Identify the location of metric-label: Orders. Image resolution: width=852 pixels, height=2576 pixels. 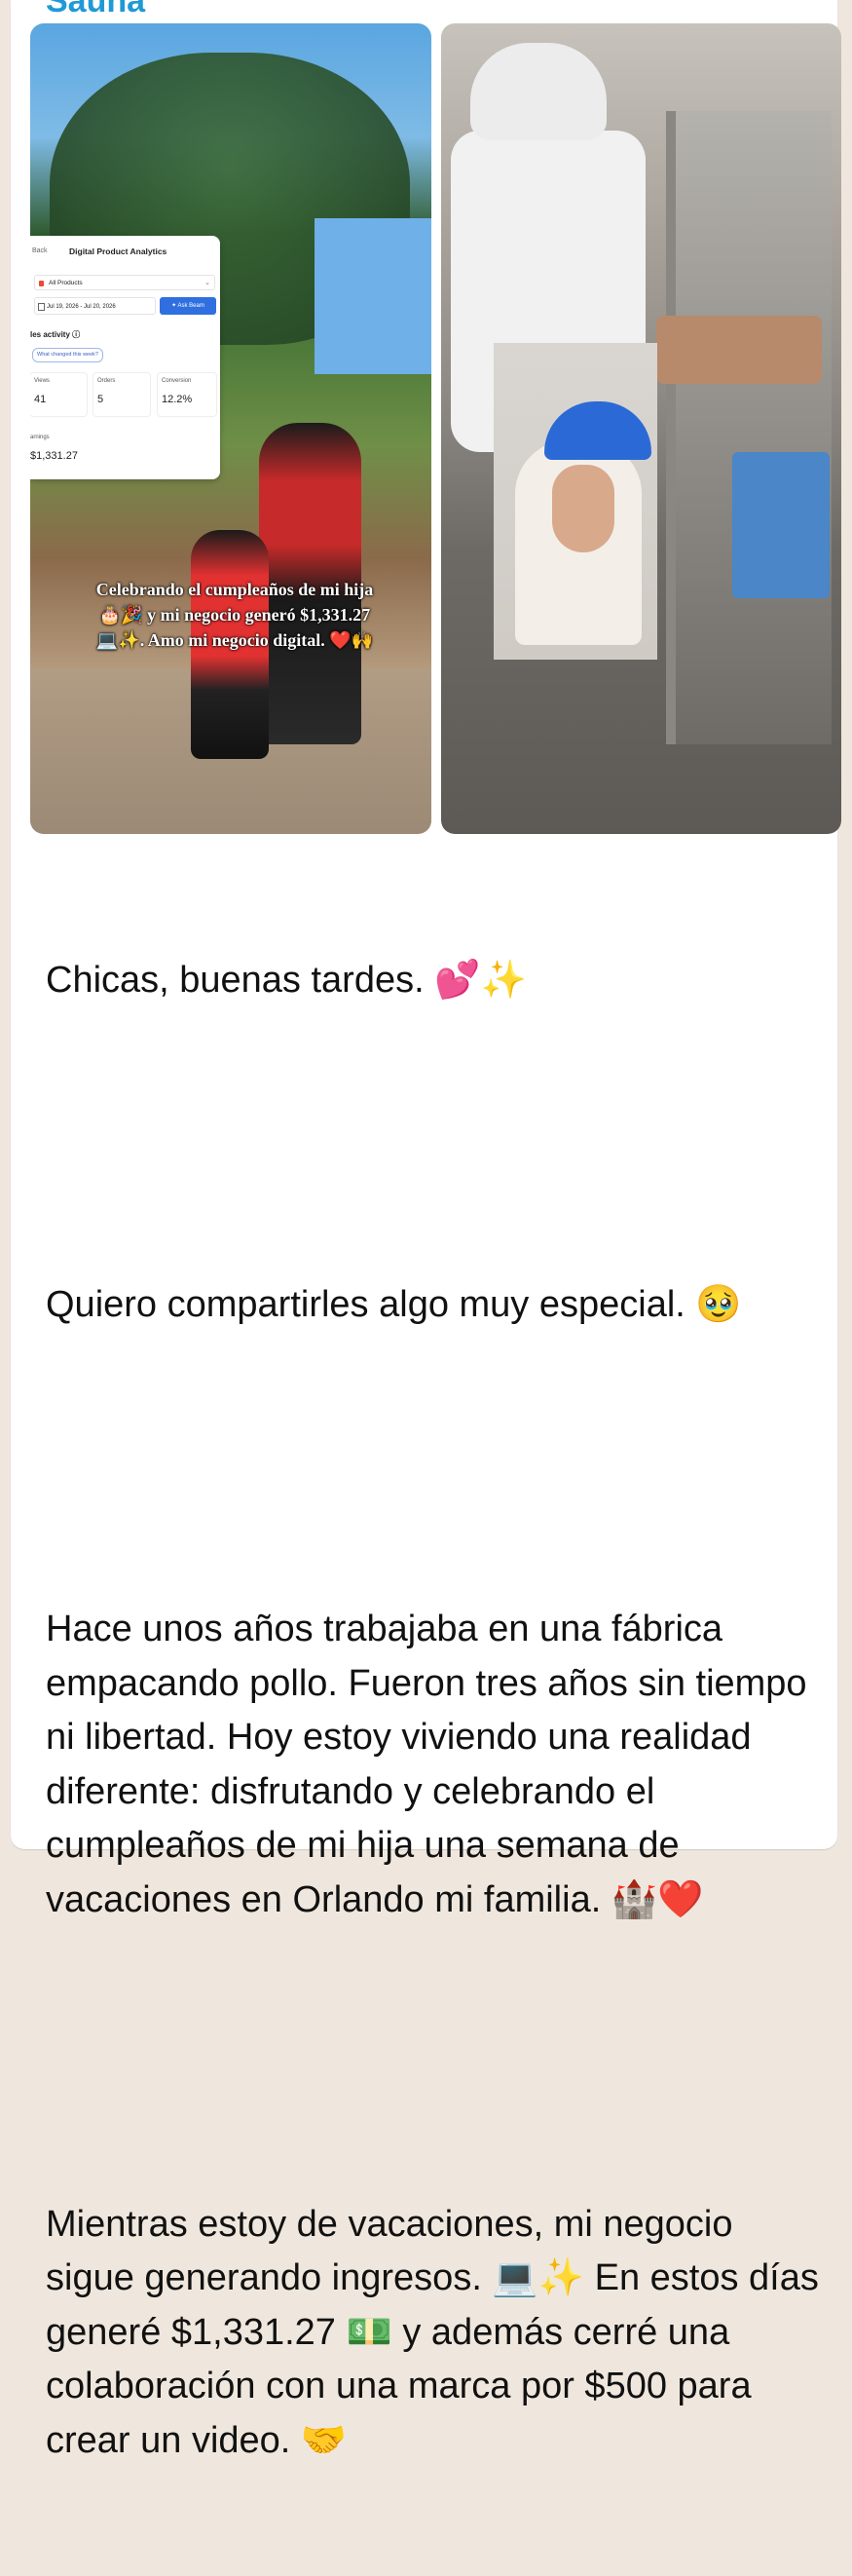
(106, 381).